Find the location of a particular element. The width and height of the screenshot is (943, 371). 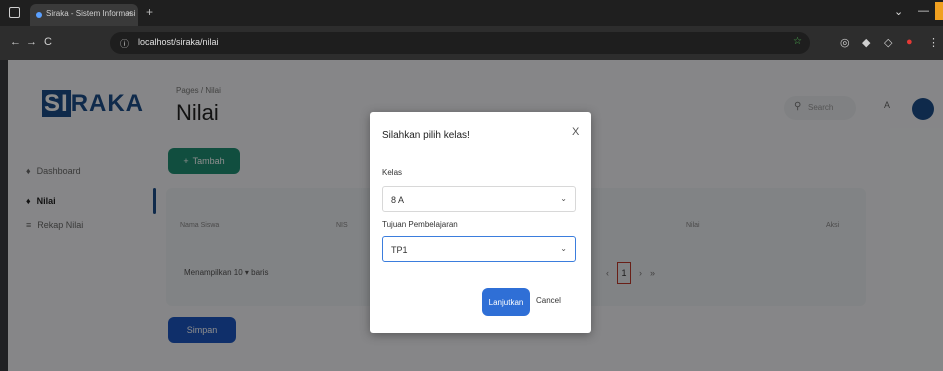

browser-tab: Siraka - Sistem Informasi × is located at coordinates (84, 15).